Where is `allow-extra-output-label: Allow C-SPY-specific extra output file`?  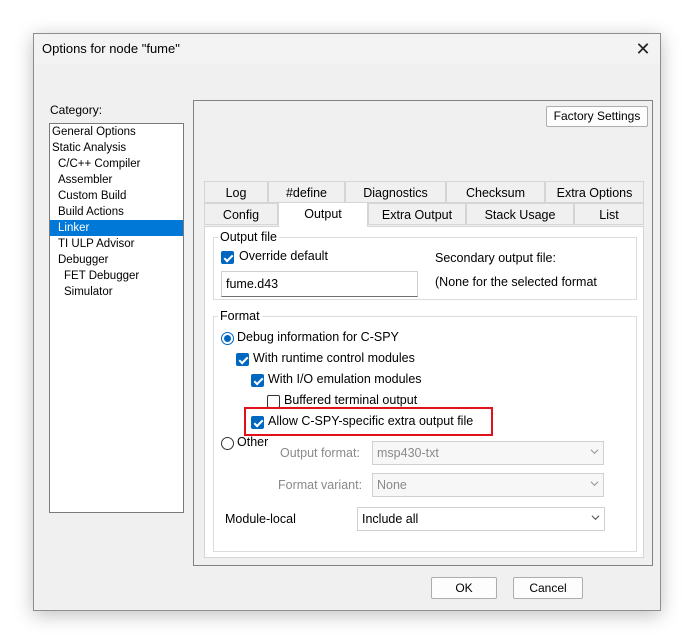
allow-extra-output-label: Allow C-SPY-specific extra output file is located at coordinates (371, 421).